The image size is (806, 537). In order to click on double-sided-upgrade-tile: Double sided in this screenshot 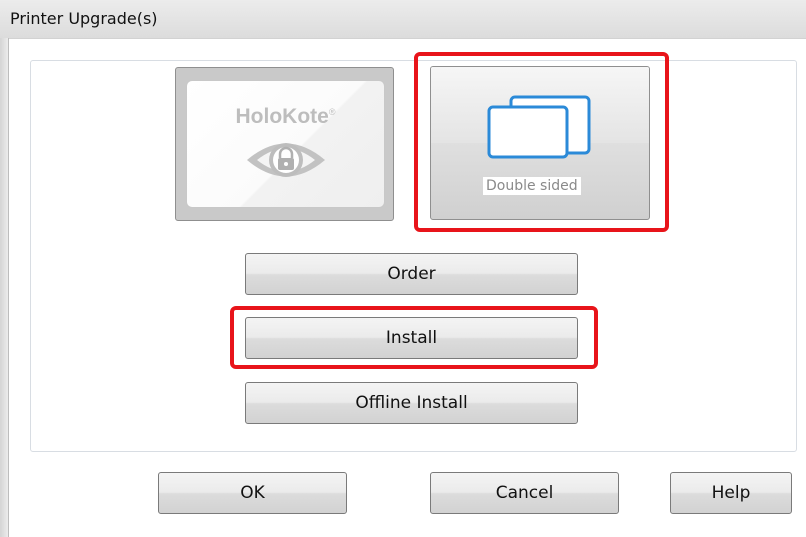, I will do `click(540, 143)`.